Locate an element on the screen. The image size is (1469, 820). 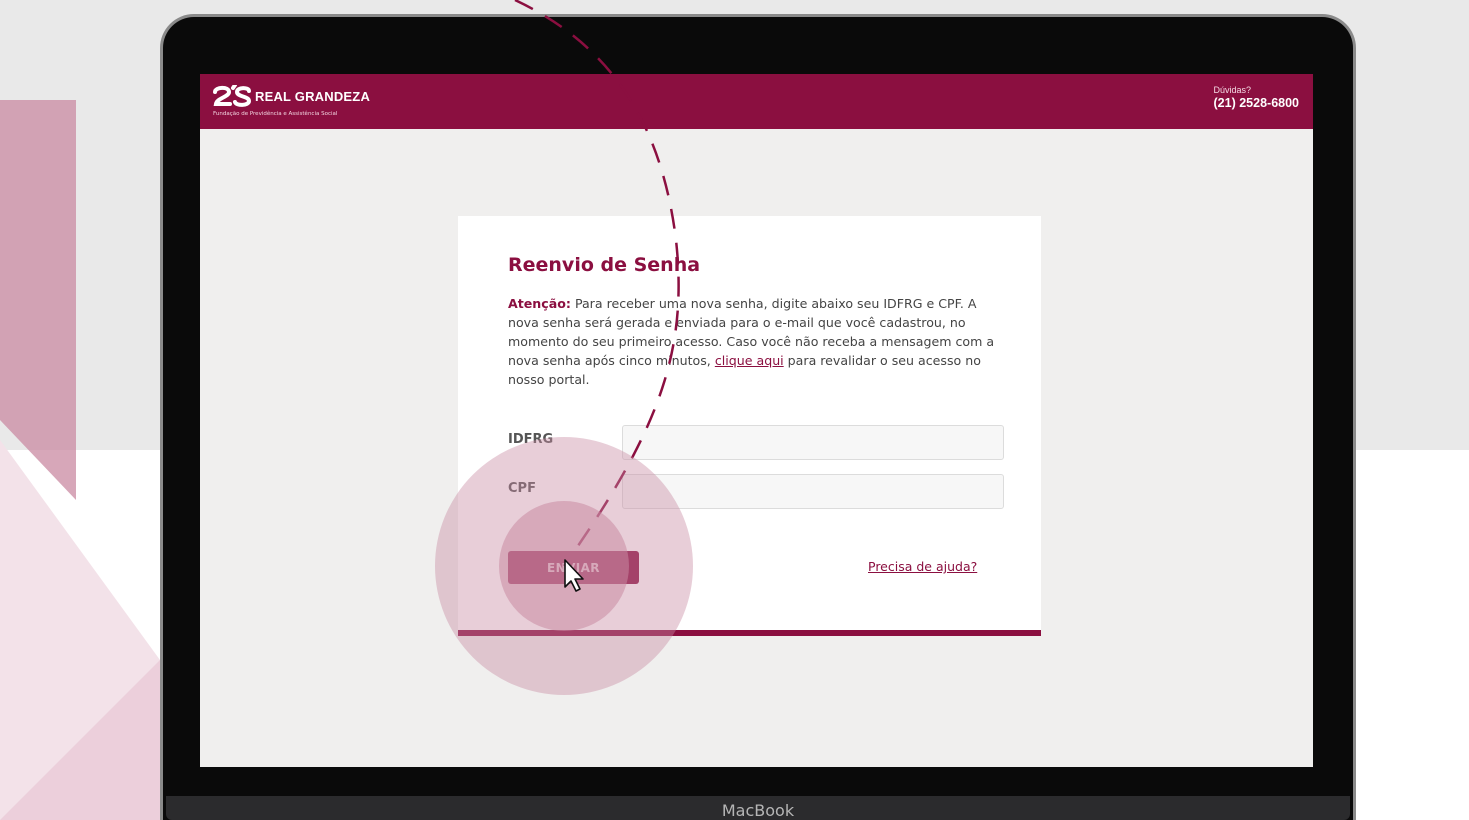
cpf-label: CPF is located at coordinates (522, 488).